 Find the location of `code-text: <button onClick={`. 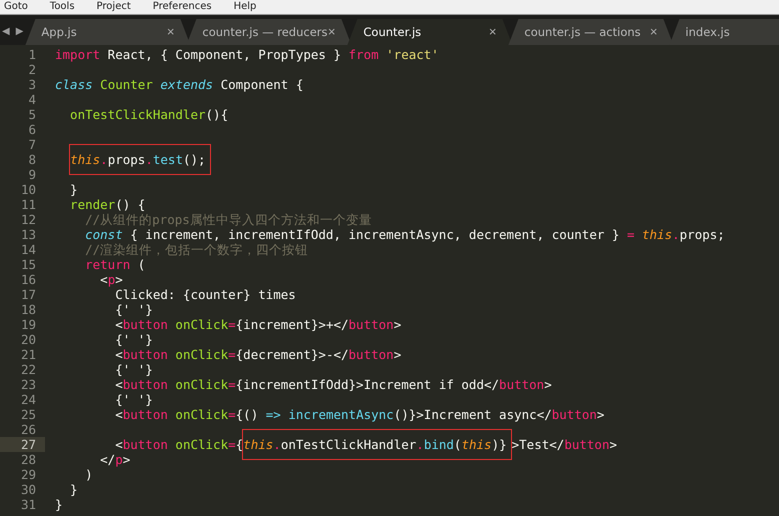

code-text: <button onClick={ is located at coordinates (179, 444).